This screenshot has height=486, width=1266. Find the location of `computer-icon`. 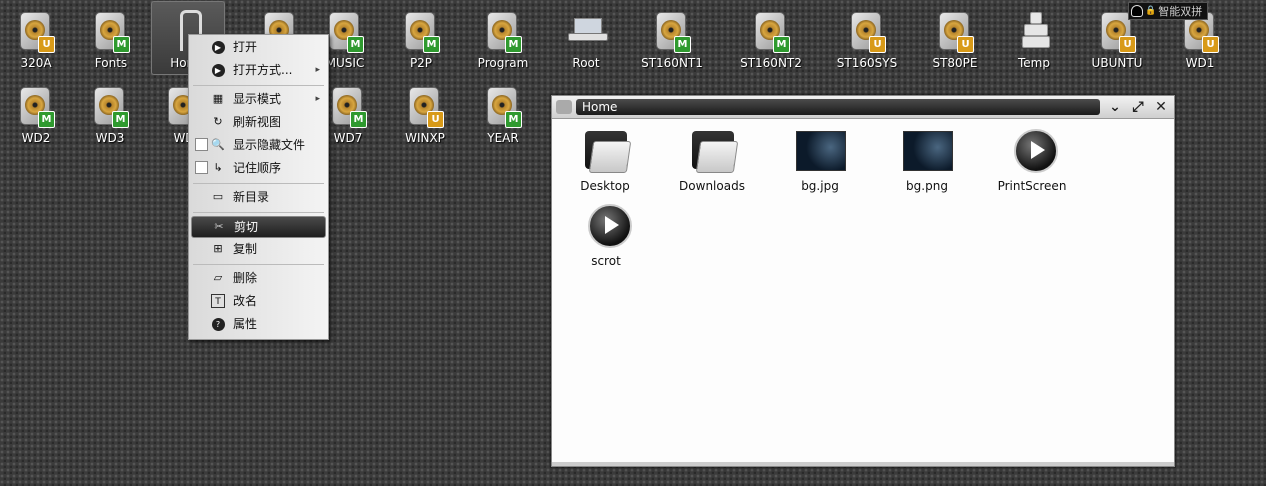

computer-icon is located at coordinates (588, 30).